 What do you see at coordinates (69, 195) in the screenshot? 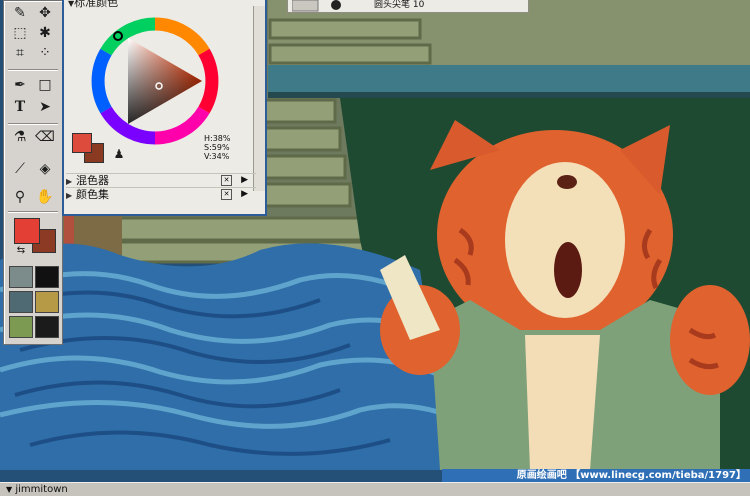
I see `expand-arrow-icon: ▶` at bounding box center [69, 195].